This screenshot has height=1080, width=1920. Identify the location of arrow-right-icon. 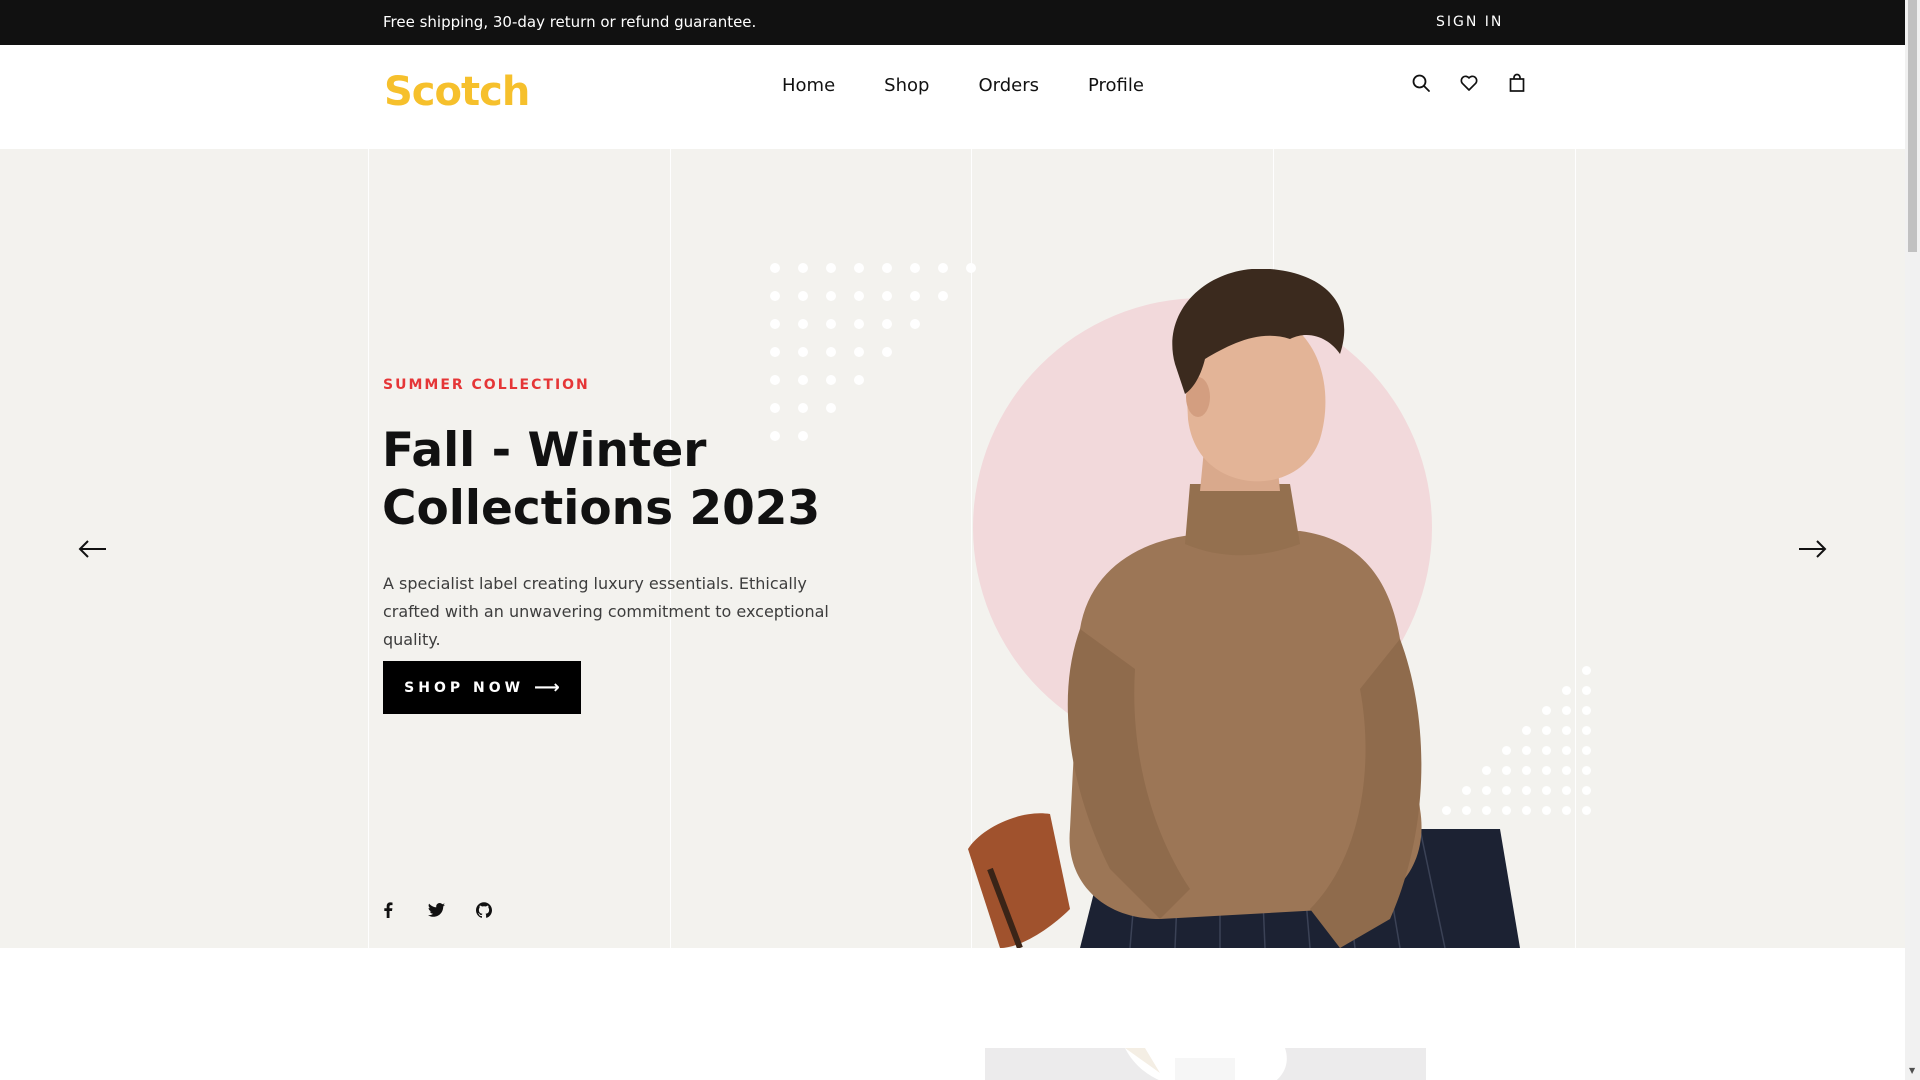
(1813, 549).